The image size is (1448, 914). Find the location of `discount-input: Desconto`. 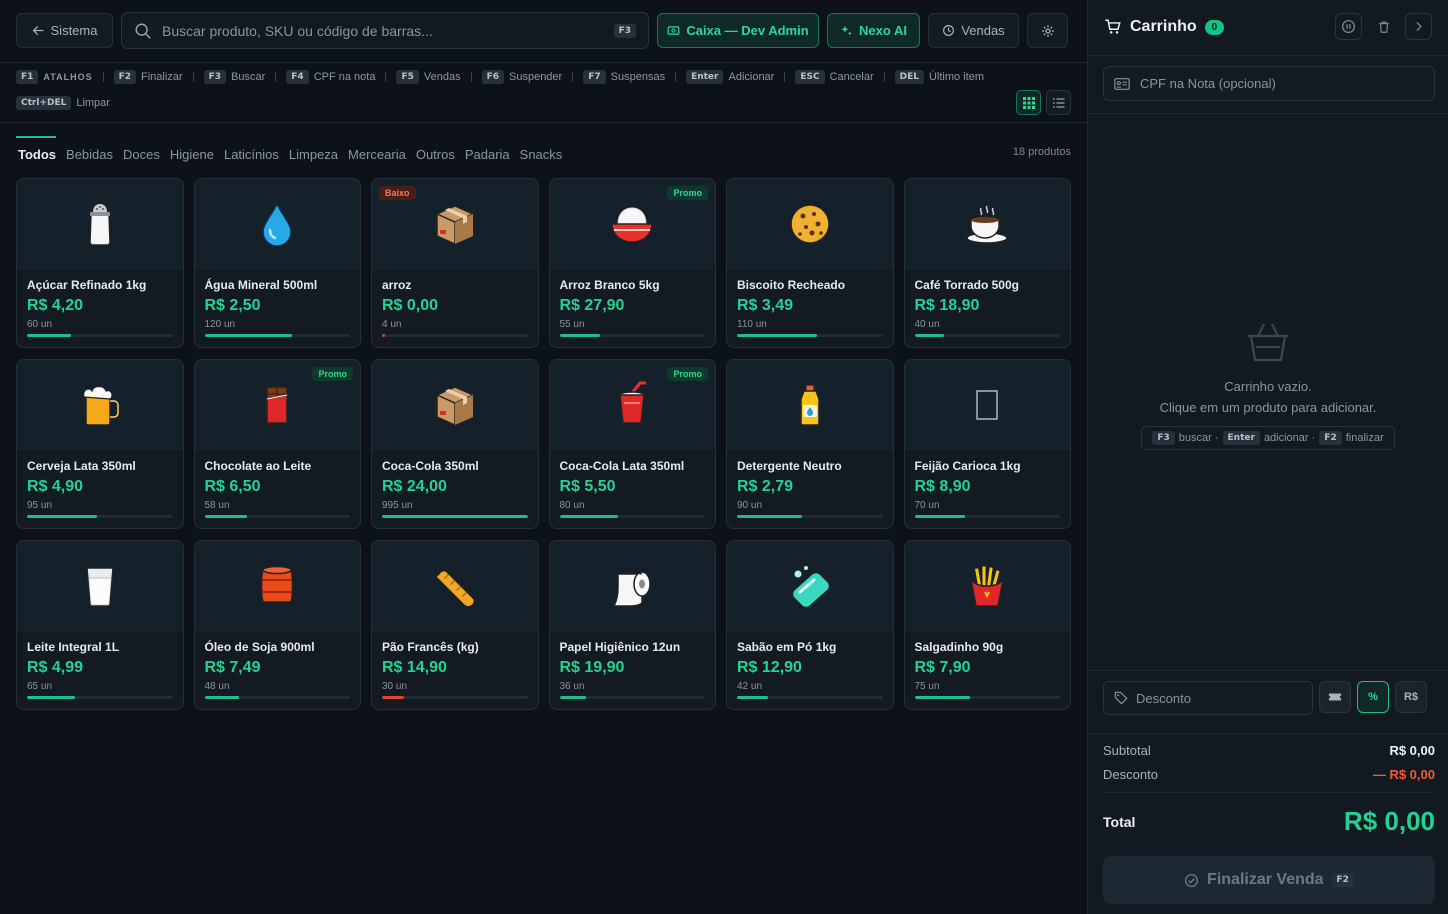

discount-input: Desconto is located at coordinates (1208, 698).